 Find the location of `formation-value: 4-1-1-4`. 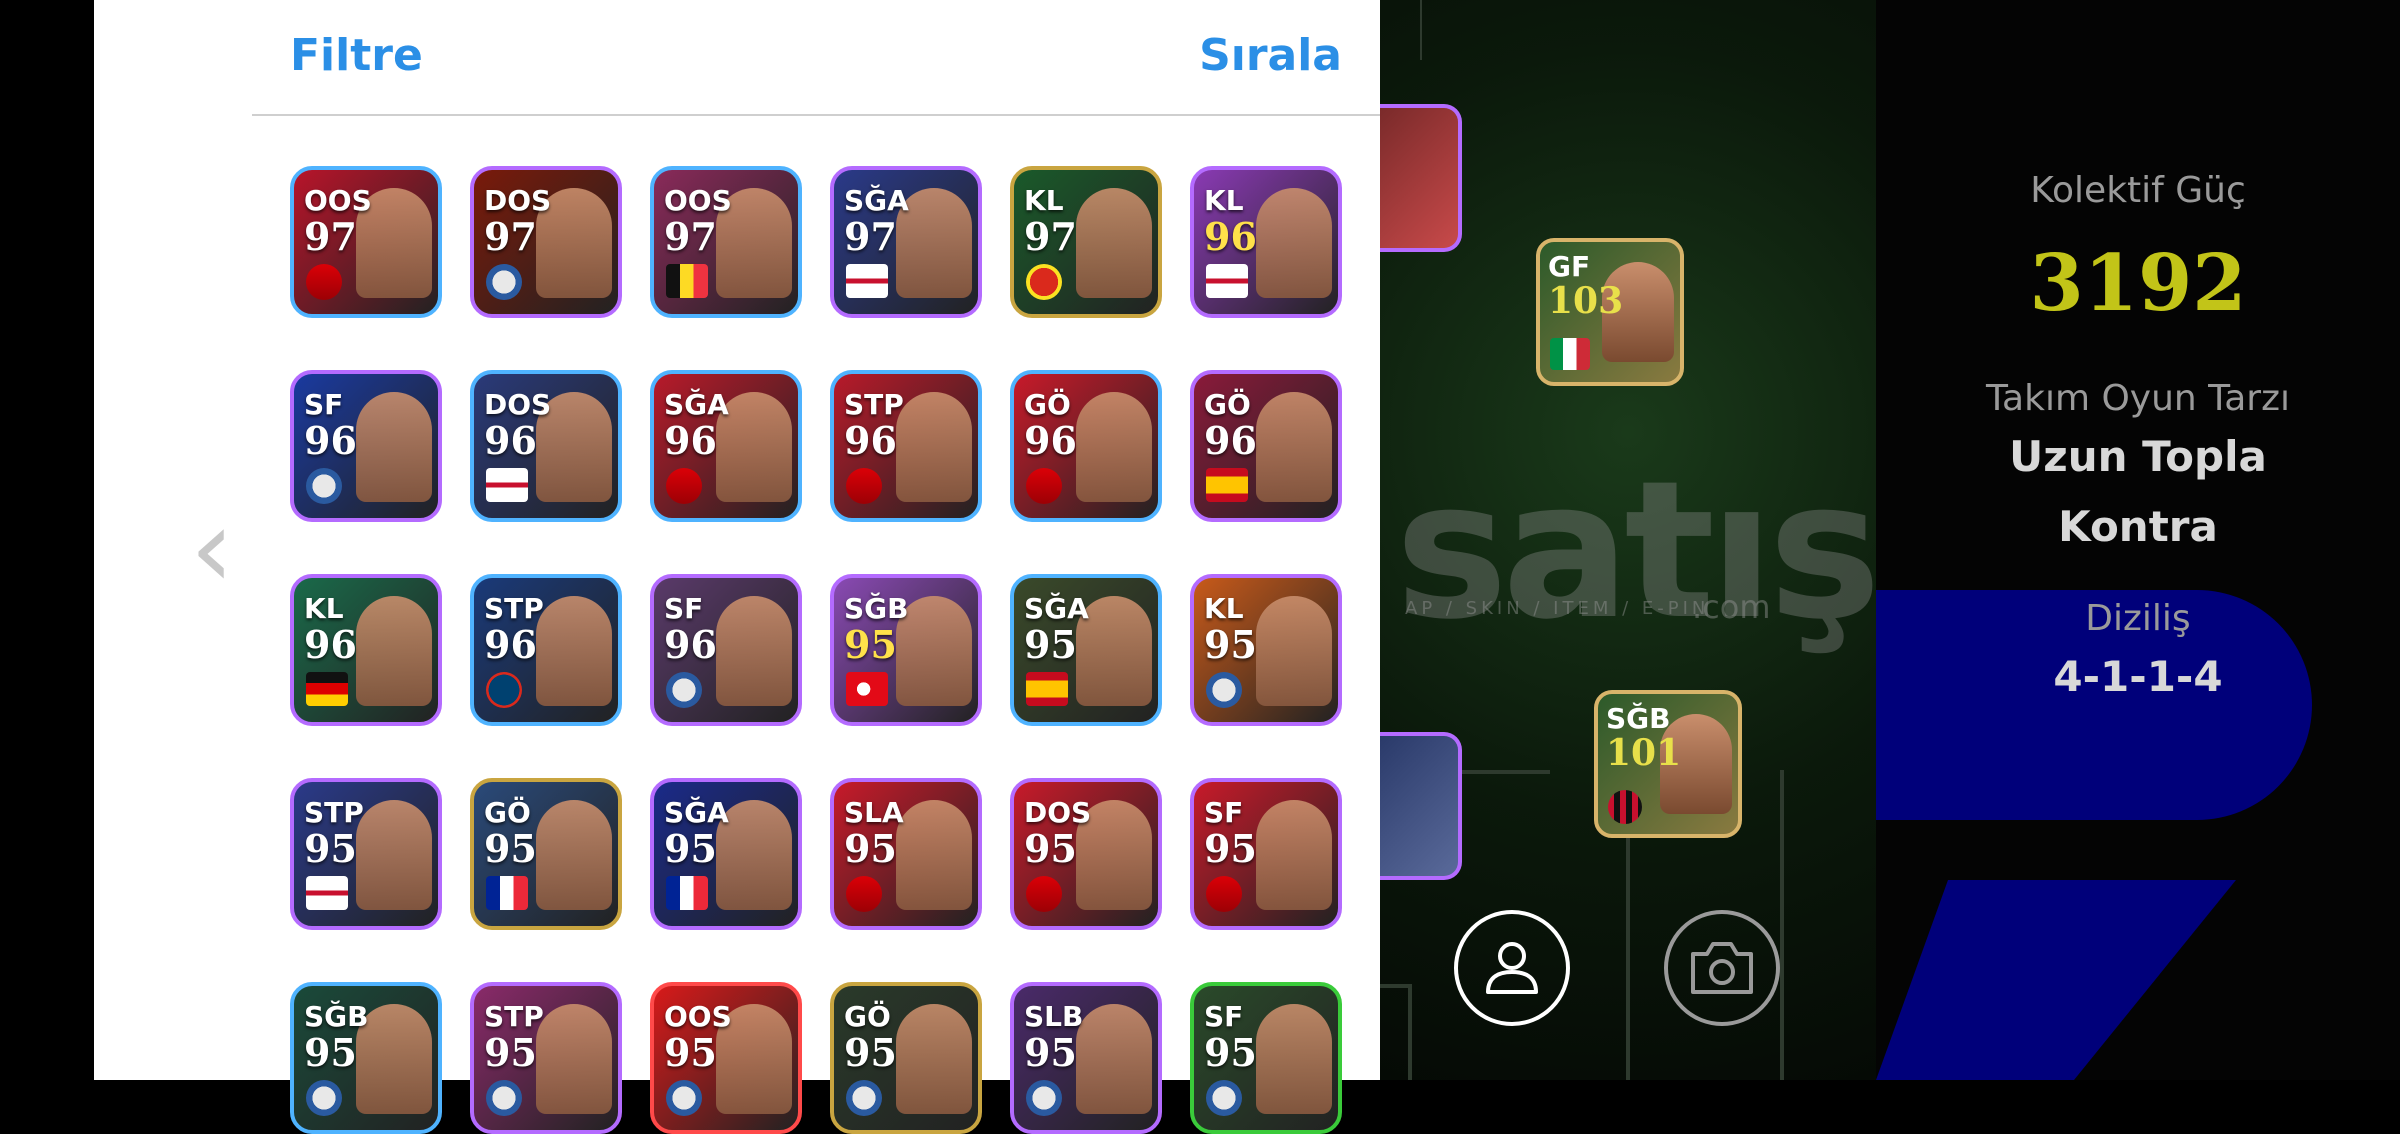

formation-value: 4-1-1-4 is located at coordinates (2138, 676).